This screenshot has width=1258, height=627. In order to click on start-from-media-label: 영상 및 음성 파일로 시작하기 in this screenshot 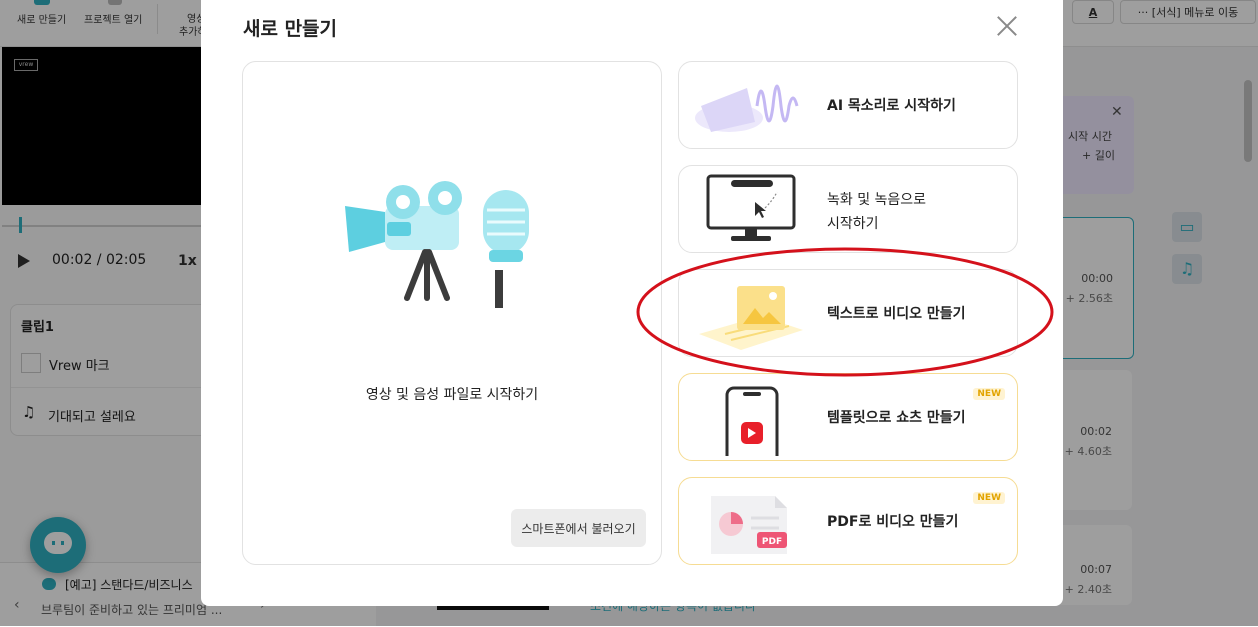, I will do `click(452, 395)`.